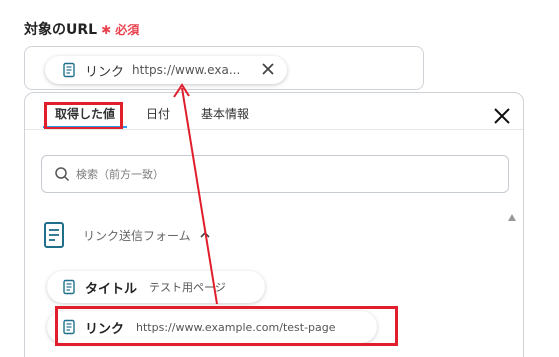 Image resolution: width=559 pixels, height=357 pixels. I want to click on search-box, so click(275, 174).